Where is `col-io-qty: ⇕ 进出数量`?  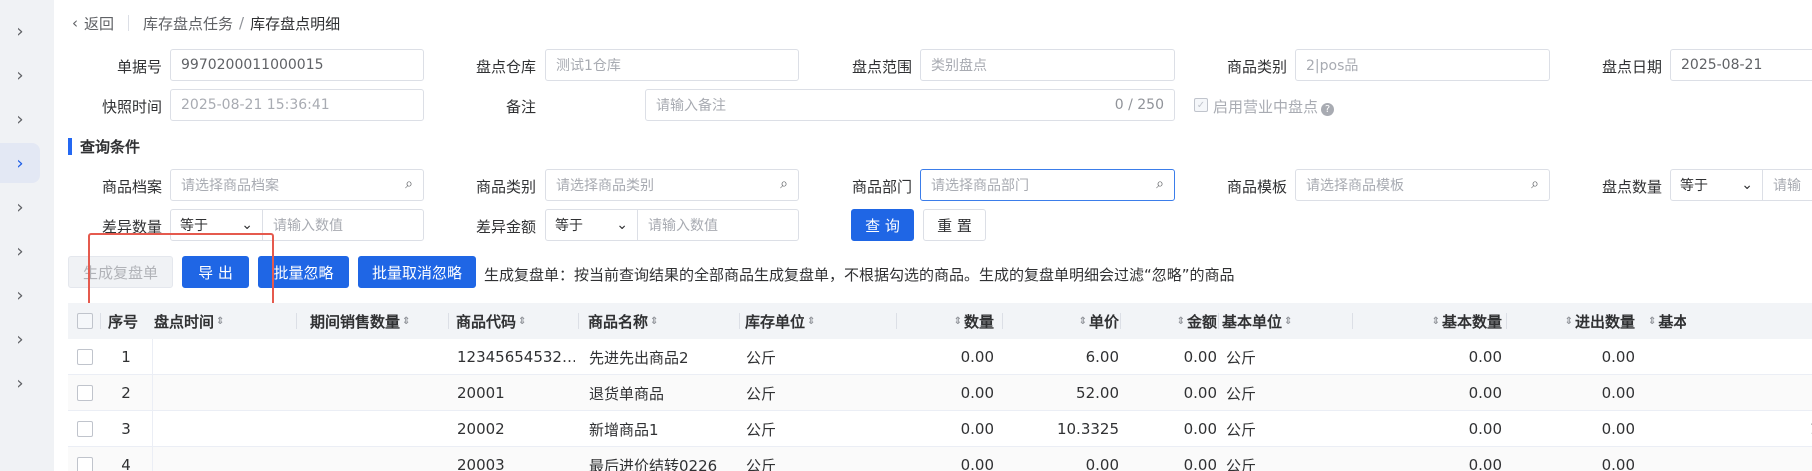 col-io-qty: ⇕ 进出数量 is located at coordinates (1570, 321).